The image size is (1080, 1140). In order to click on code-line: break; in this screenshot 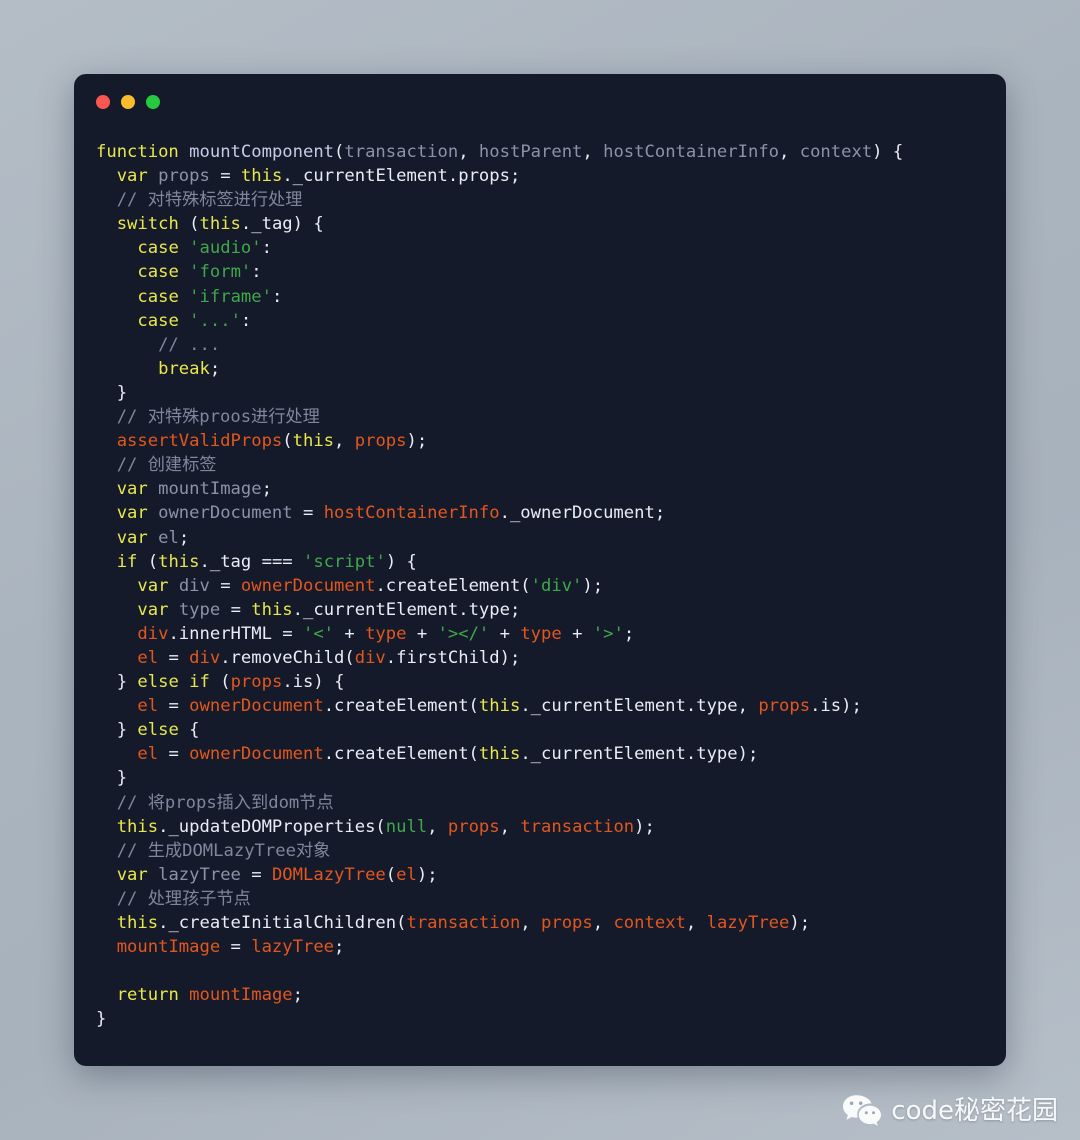, I will do `click(551, 369)`.